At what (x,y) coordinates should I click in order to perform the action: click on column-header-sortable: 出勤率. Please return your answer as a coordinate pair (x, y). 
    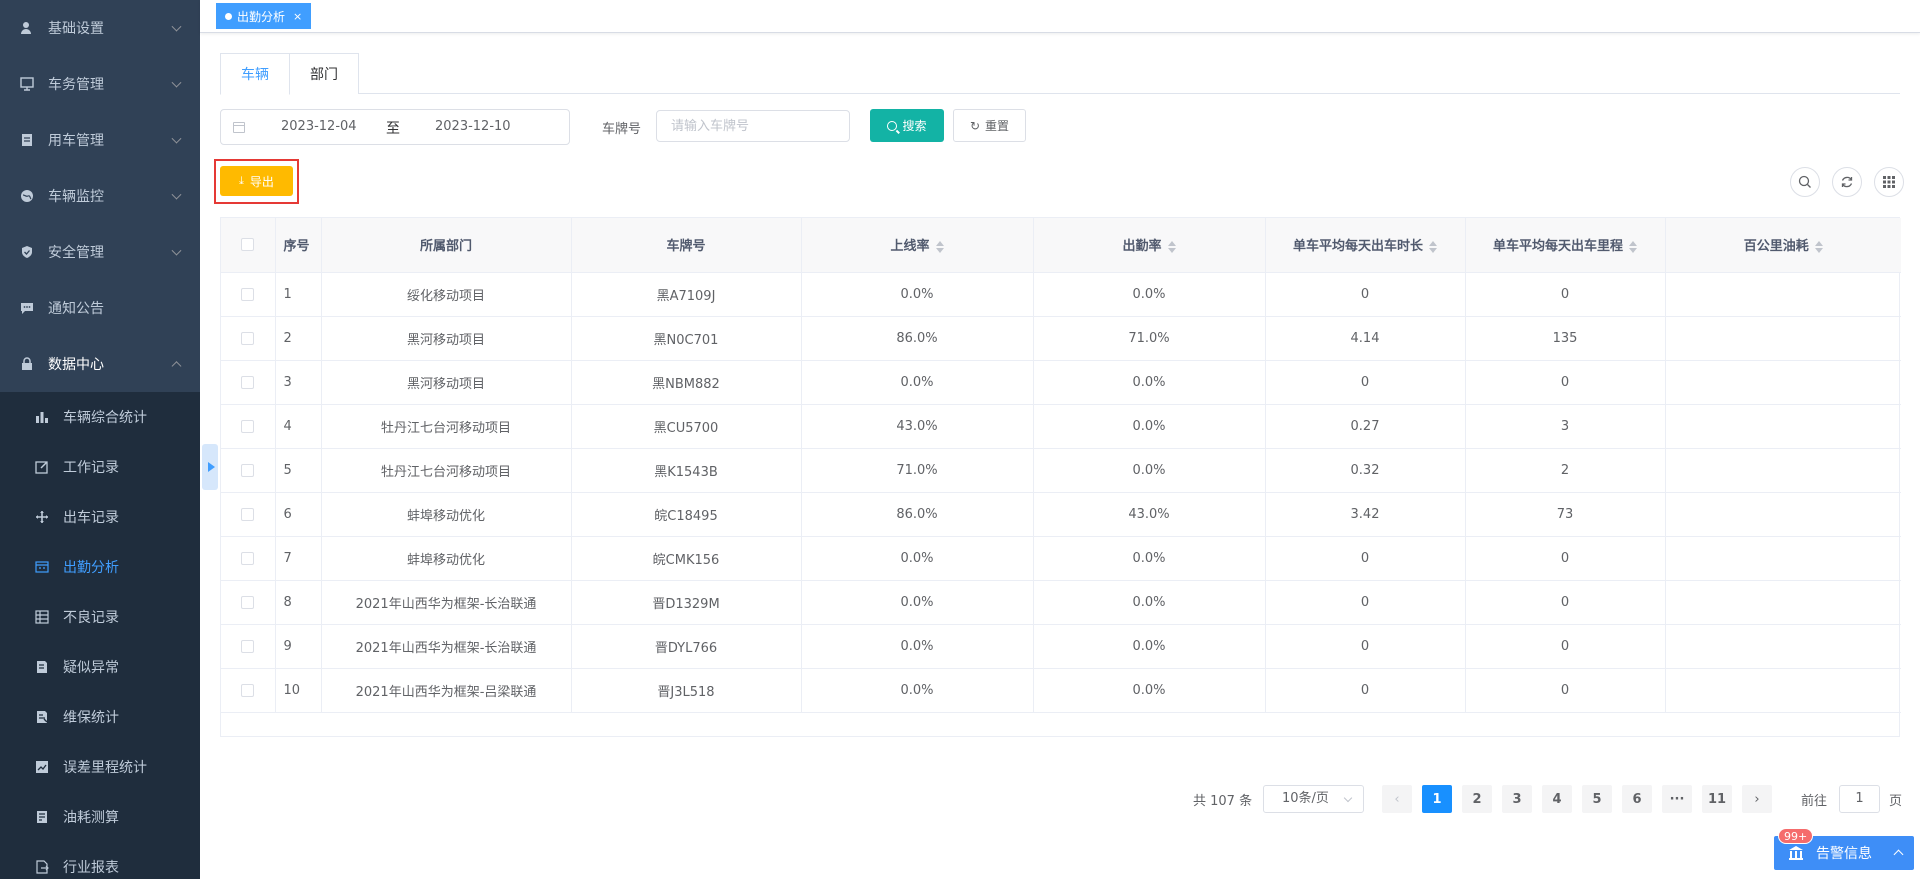
    Looking at the image, I should click on (1149, 245).